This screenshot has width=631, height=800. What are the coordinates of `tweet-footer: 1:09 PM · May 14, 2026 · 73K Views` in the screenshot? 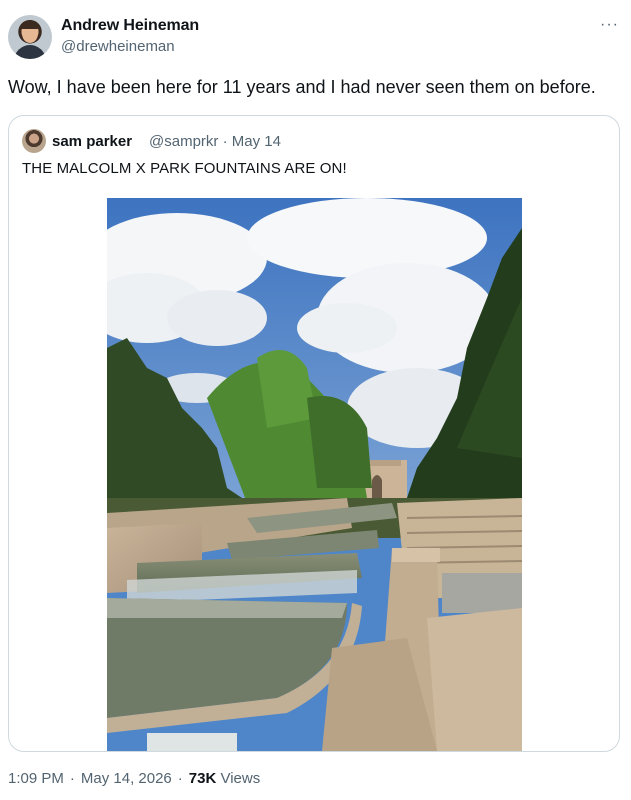 It's located at (134, 778).